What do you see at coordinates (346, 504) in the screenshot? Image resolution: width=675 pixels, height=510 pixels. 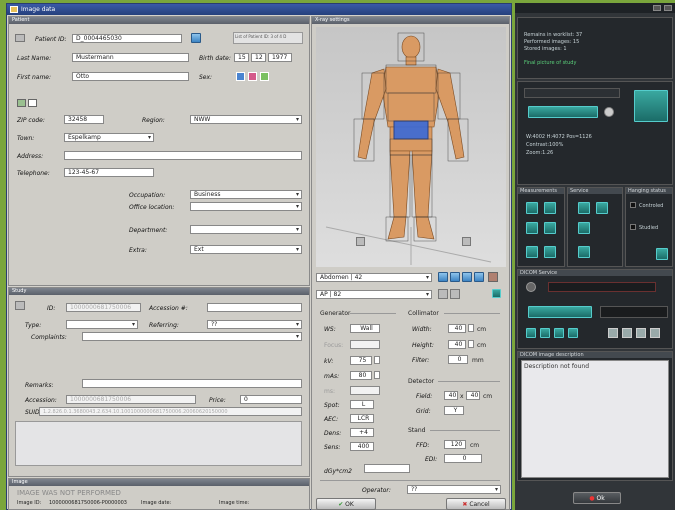 I see `ok-button: ✔ OK` at bounding box center [346, 504].